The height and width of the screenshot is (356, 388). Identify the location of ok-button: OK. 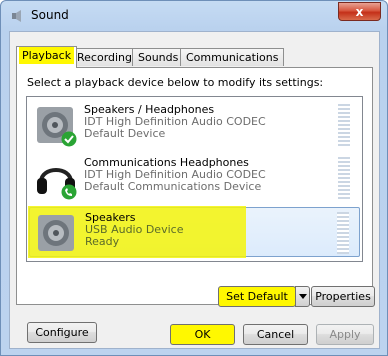
(202, 334).